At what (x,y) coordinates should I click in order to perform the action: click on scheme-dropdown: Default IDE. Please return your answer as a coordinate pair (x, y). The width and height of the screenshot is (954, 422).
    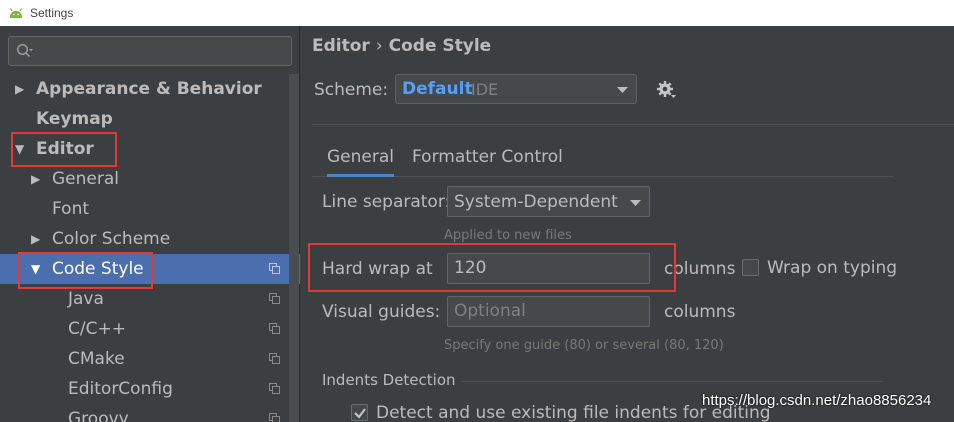
    Looking at the image, I should click on (516, 89).